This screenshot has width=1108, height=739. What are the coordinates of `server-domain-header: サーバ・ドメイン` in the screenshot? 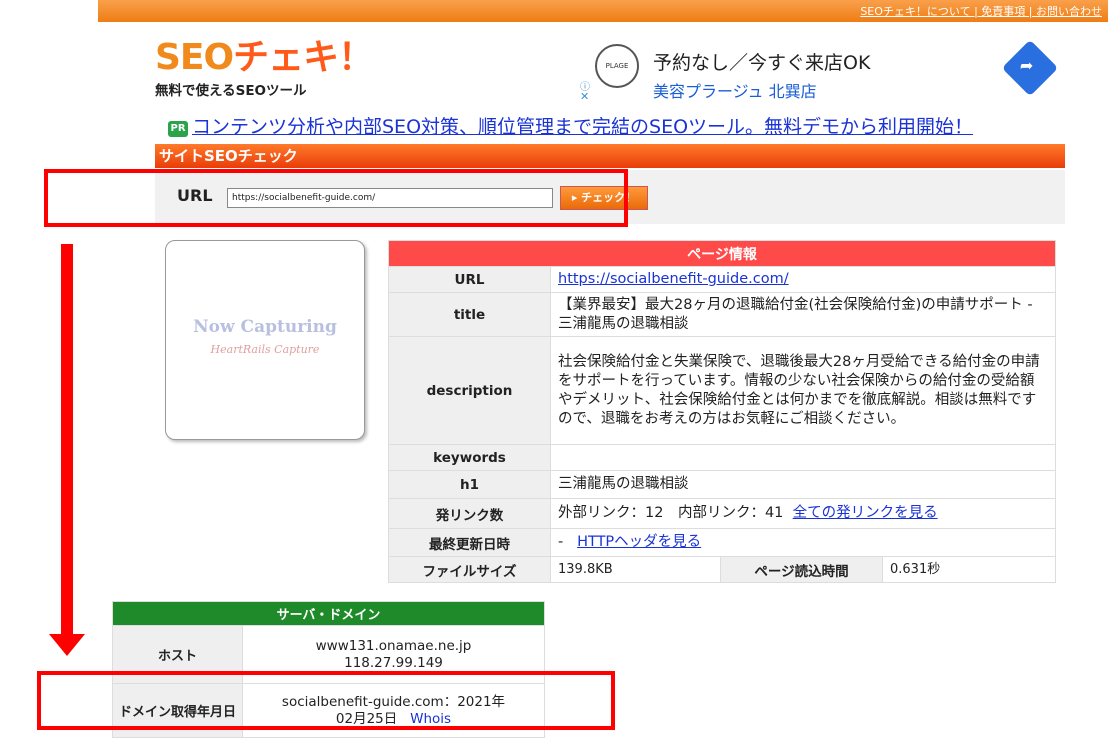 It's located at (328, 613).